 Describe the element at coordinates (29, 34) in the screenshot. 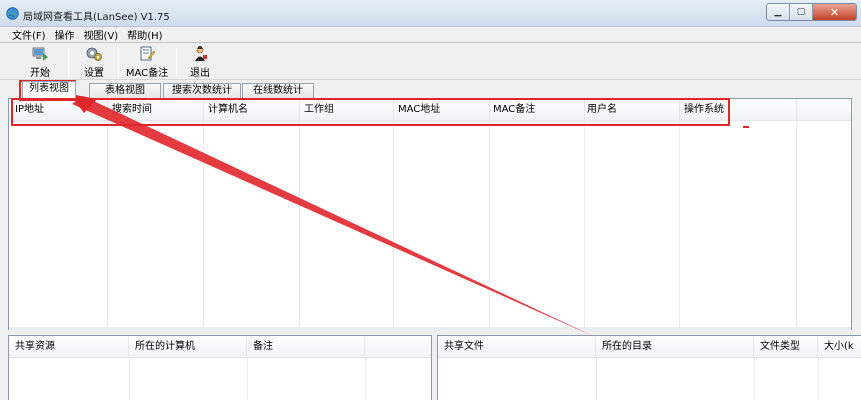

I see `menu-file: 文件(F)` at that location.